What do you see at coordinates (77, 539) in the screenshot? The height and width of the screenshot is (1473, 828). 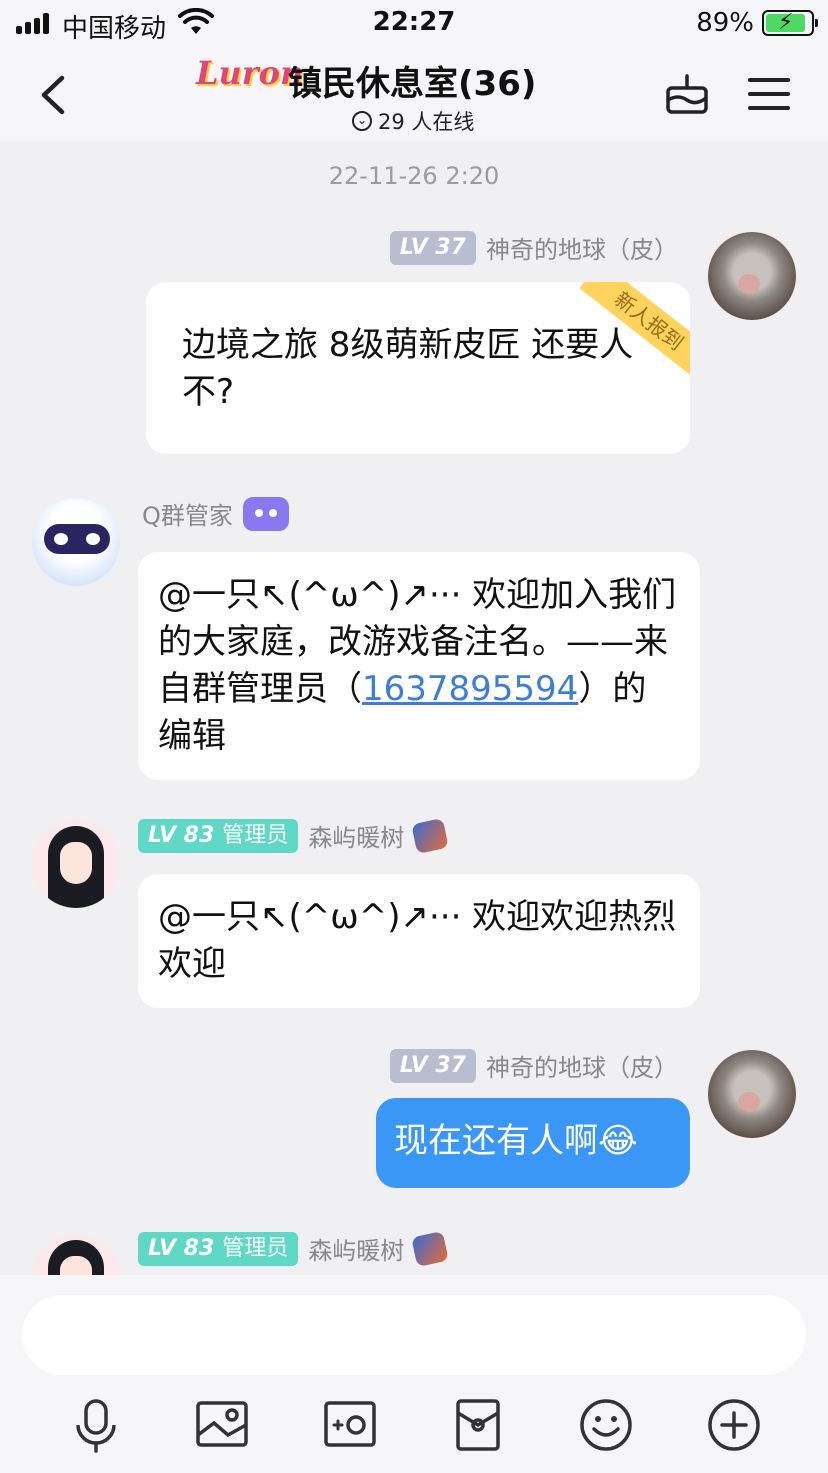 I see `robot-visor` at bounding box center [77, 539].